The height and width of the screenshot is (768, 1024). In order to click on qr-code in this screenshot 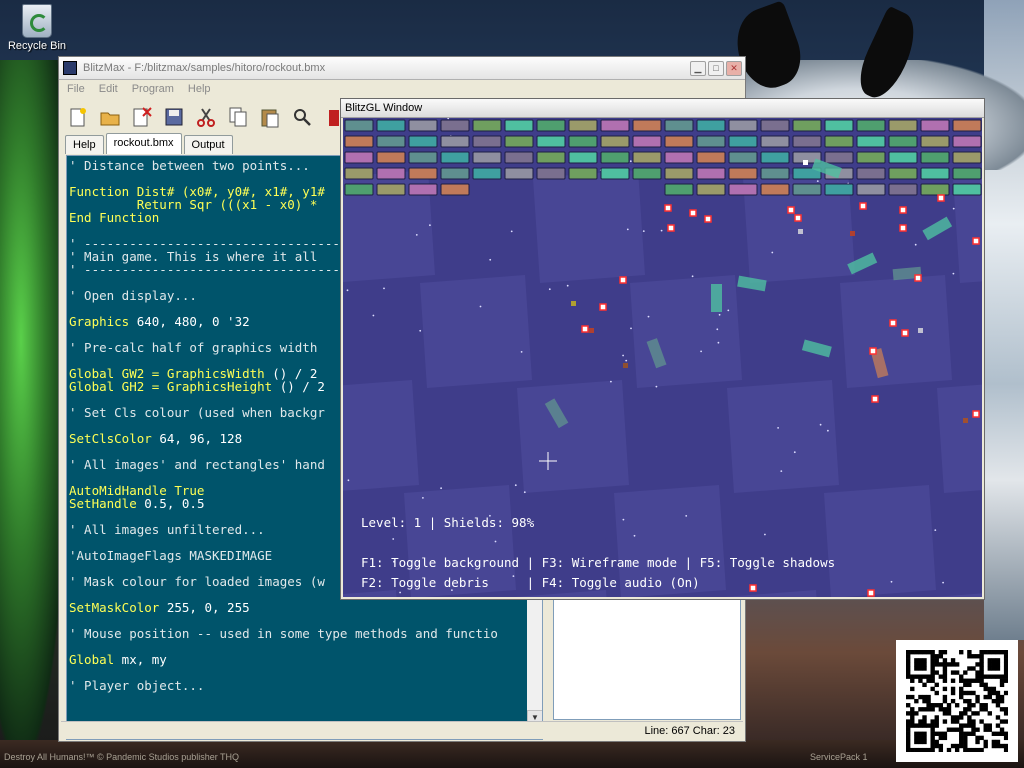, I will do `click(957, 701)`.